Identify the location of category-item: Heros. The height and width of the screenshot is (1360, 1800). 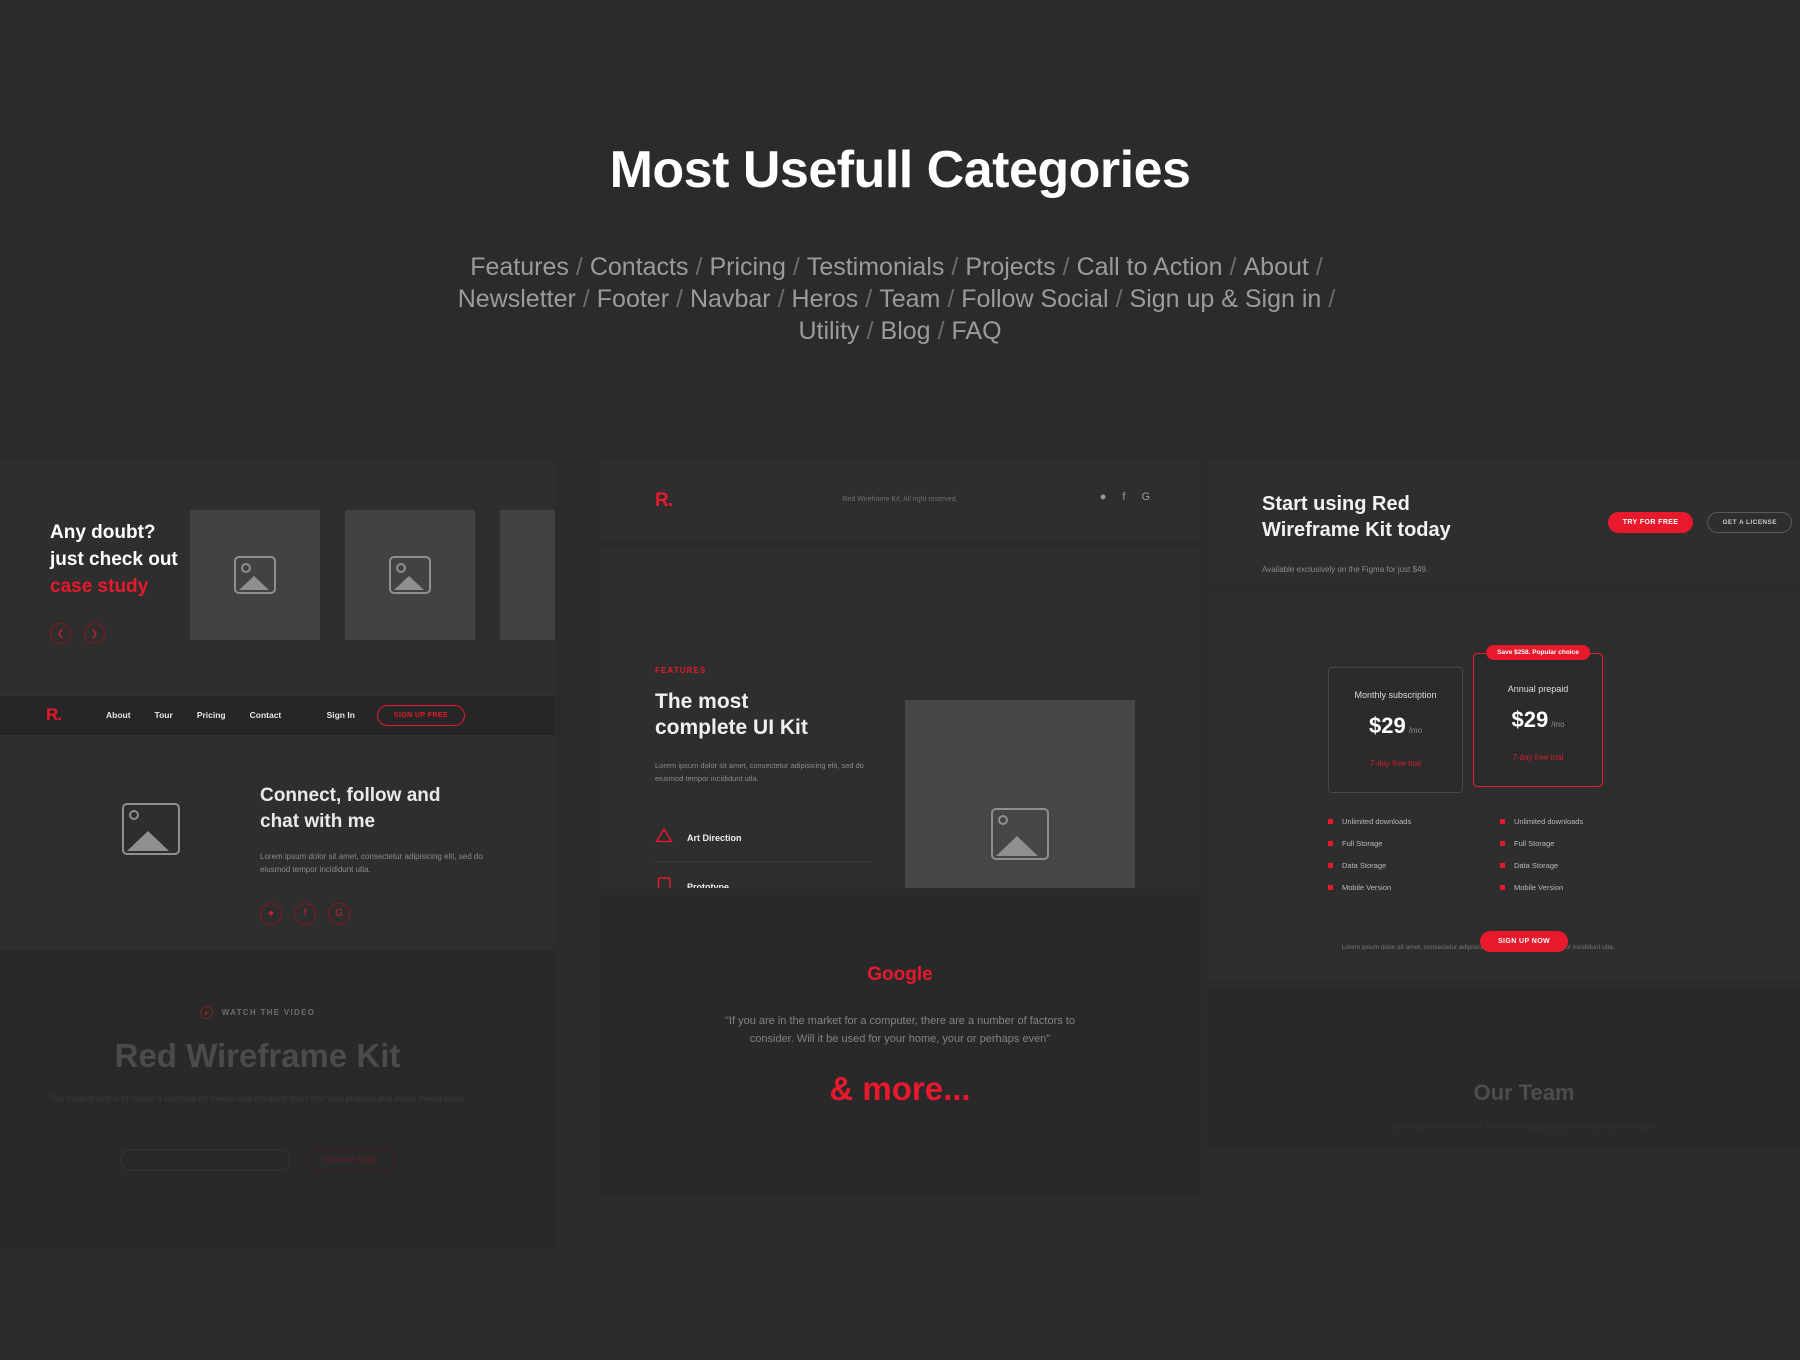
(825, 299).